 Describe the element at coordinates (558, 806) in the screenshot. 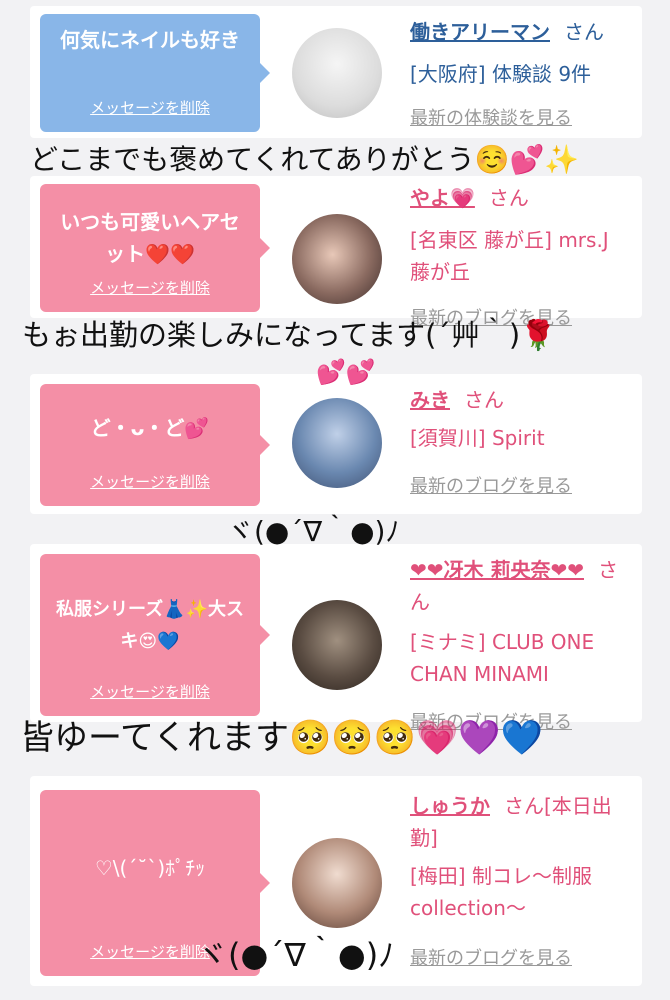

I see `honorific: さん[本日出` at that location.